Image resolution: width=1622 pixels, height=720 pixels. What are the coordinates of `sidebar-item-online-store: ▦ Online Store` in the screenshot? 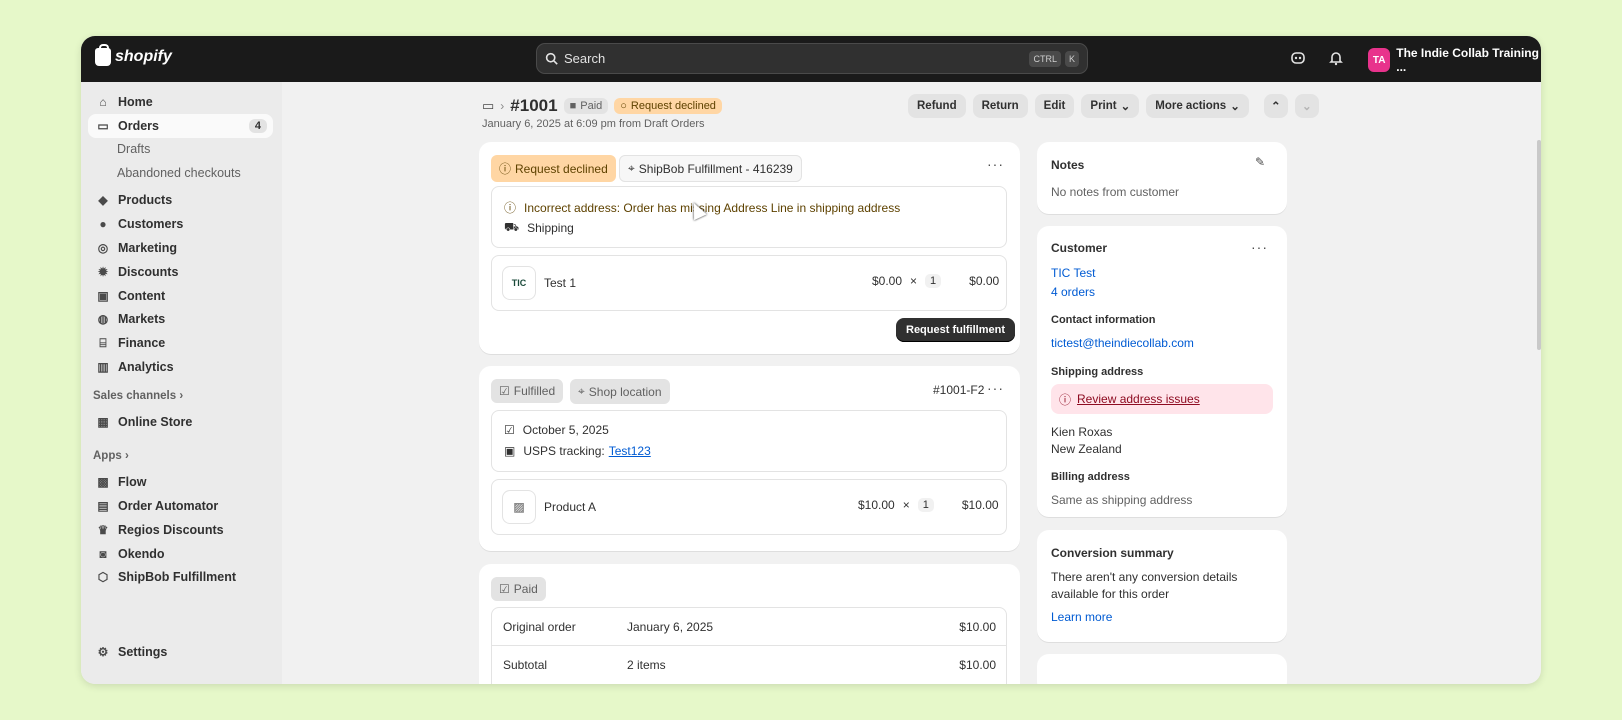 It's located at (180, 422).